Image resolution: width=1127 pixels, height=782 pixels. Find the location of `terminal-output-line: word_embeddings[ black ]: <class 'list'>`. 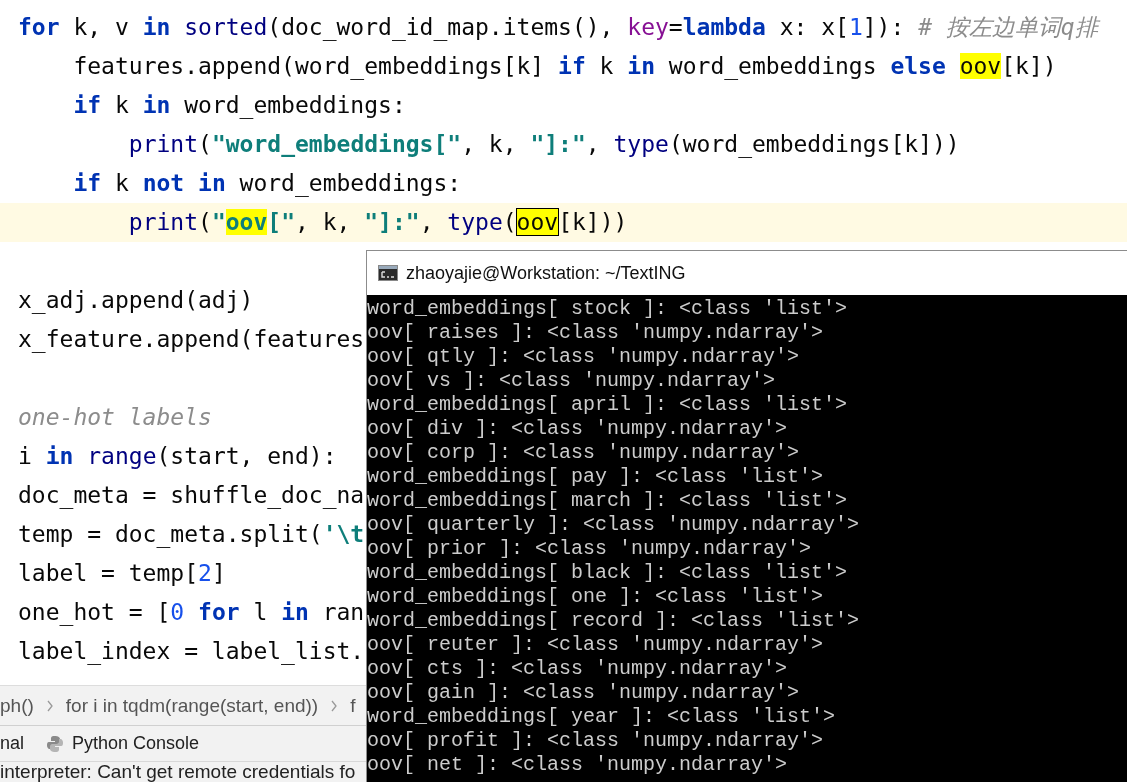

terminal-output-line: word_embeddings[ black ]: <class 'list'> is located at coordinates (608, 573).